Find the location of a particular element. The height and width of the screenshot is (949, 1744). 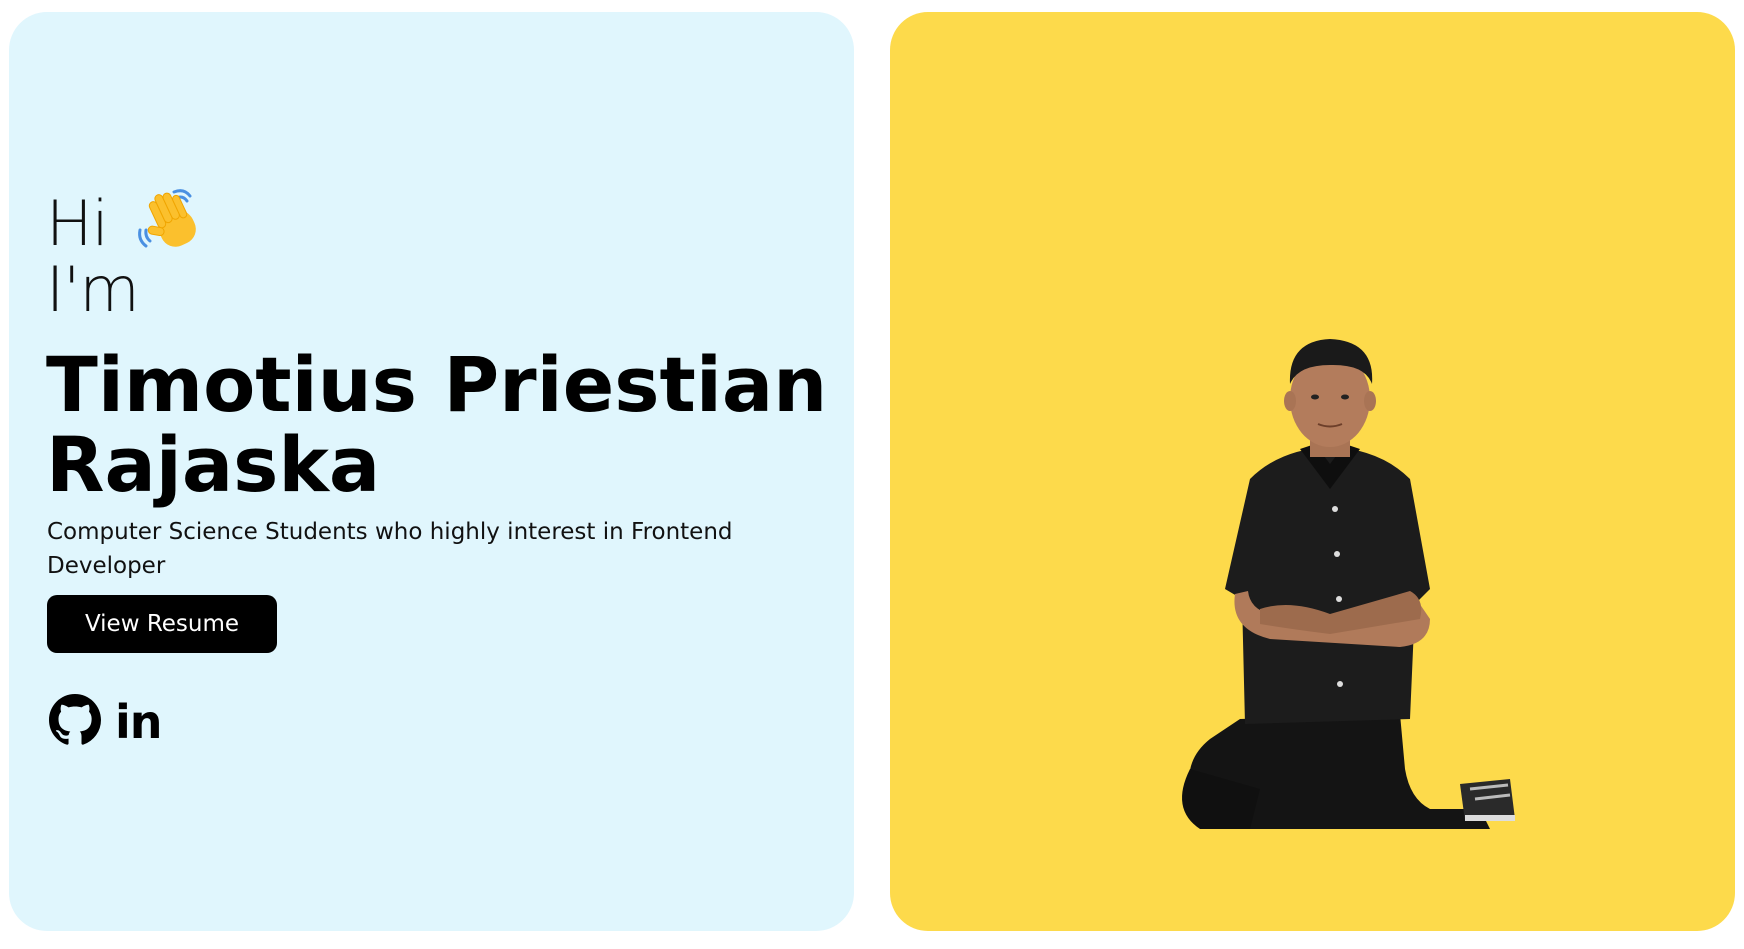

name-line-1: Timotius Priestian is located at coordinates (437, 384).